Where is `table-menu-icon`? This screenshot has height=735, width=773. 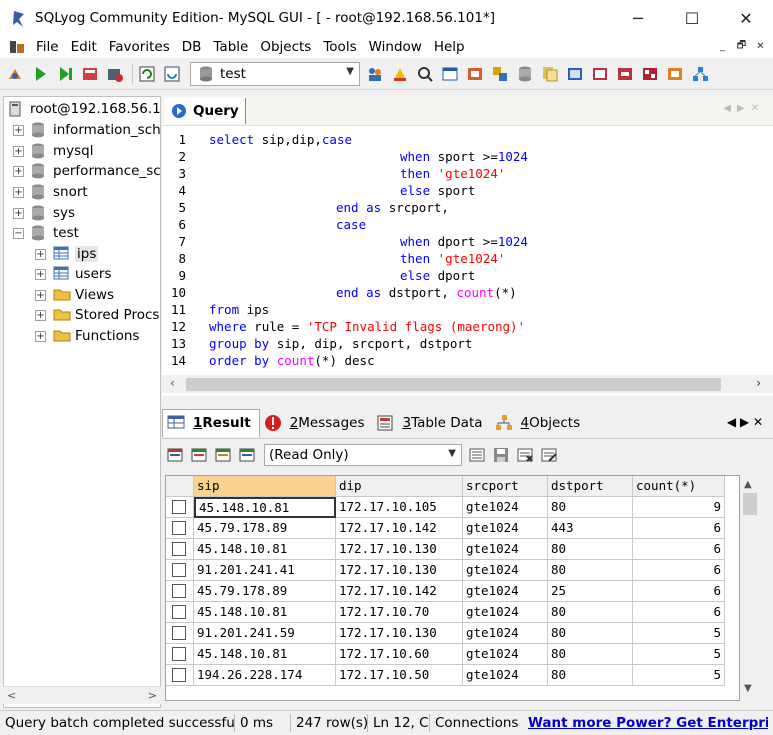
table-menu-icon is located at coordinates (450, 74).